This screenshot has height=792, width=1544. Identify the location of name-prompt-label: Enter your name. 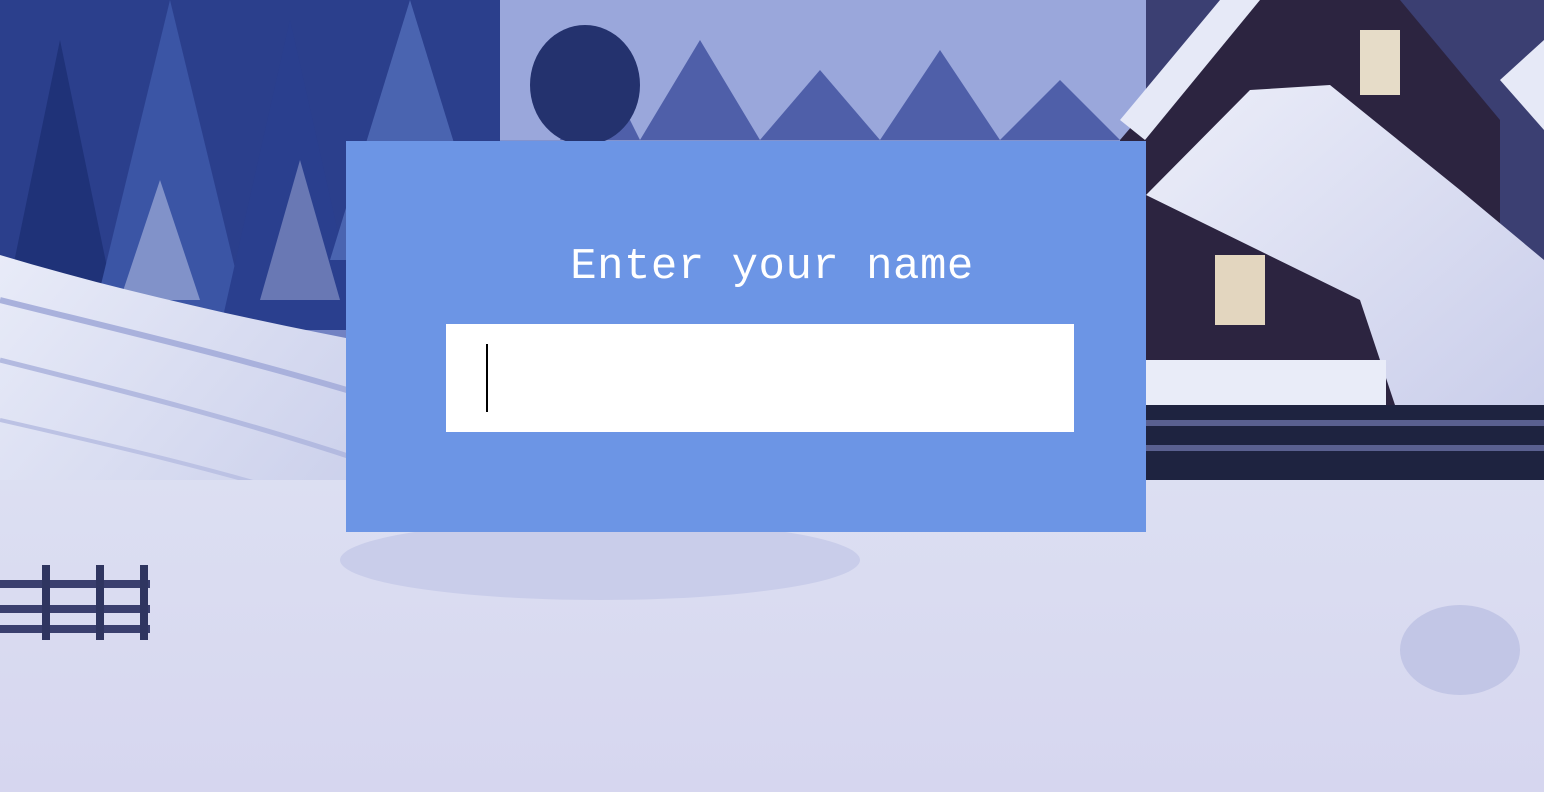
(772, 267).